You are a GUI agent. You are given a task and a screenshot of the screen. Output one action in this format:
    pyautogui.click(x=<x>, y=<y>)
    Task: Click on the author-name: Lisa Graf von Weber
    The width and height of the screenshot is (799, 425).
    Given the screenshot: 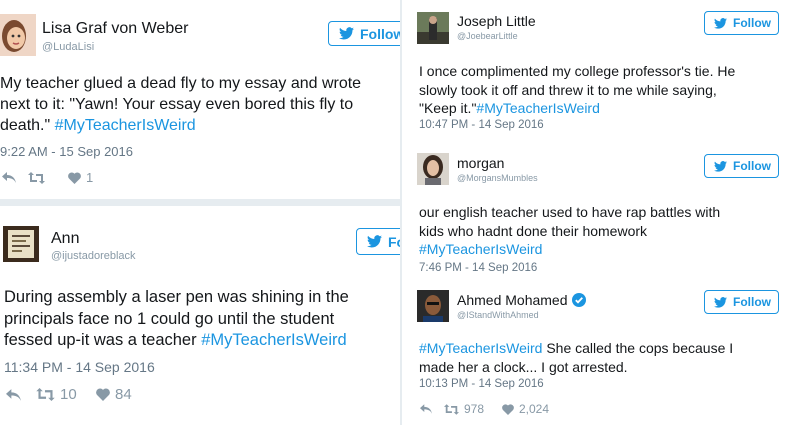 What is the action you would take?
    pyautogui.click(x=115, y=29)
    